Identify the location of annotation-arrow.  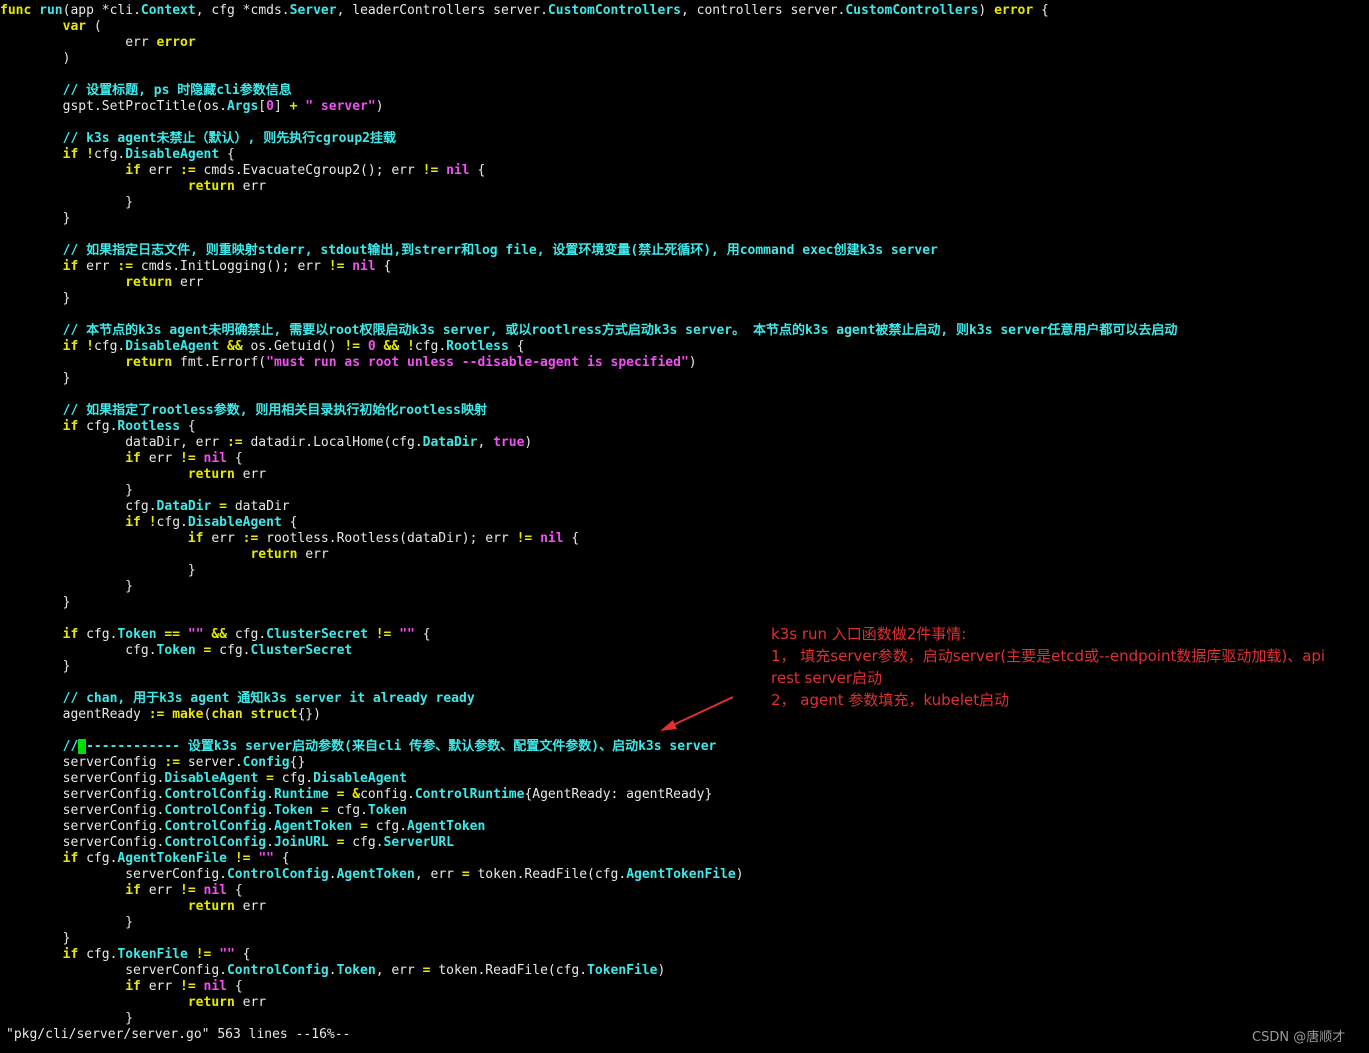
(697, 713).